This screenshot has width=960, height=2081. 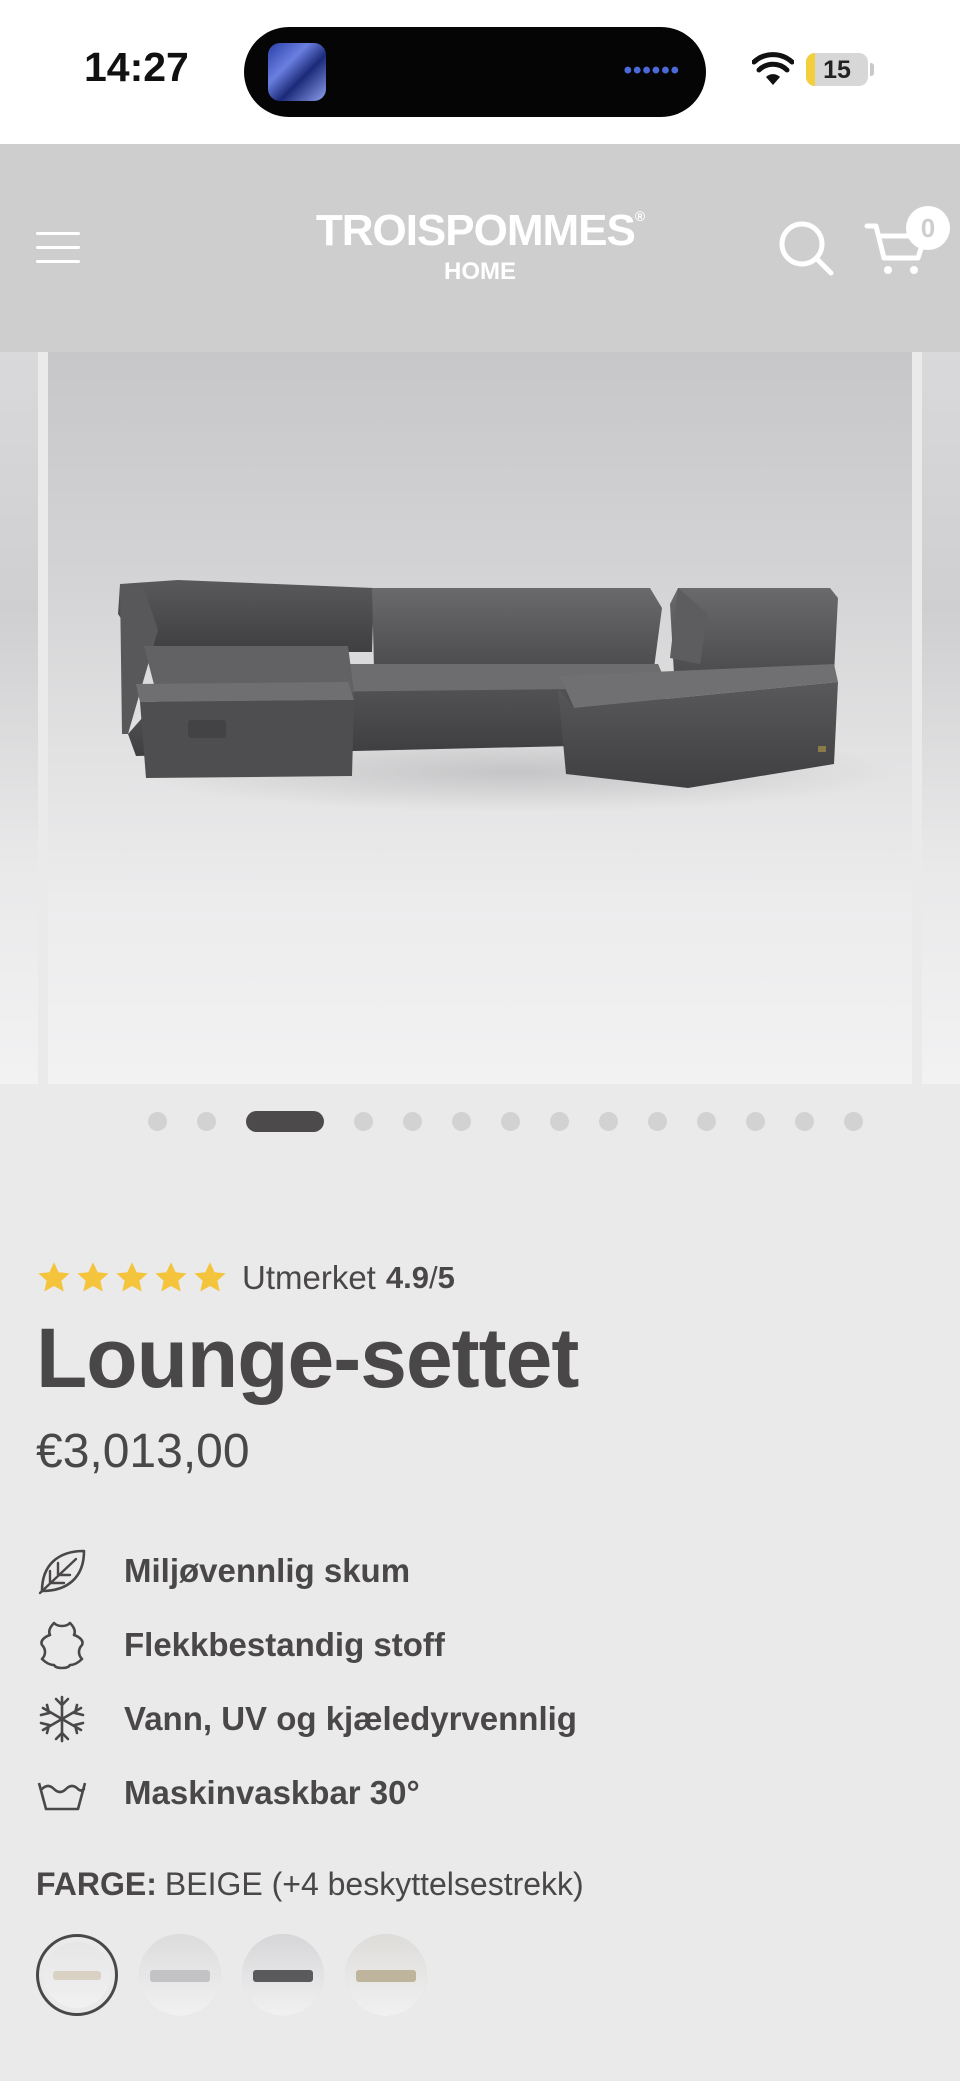 I want to click on color-selector-label: FARGE: BEIGE (+4 beskyttelsestrekk), so click(x=310, y=1884).